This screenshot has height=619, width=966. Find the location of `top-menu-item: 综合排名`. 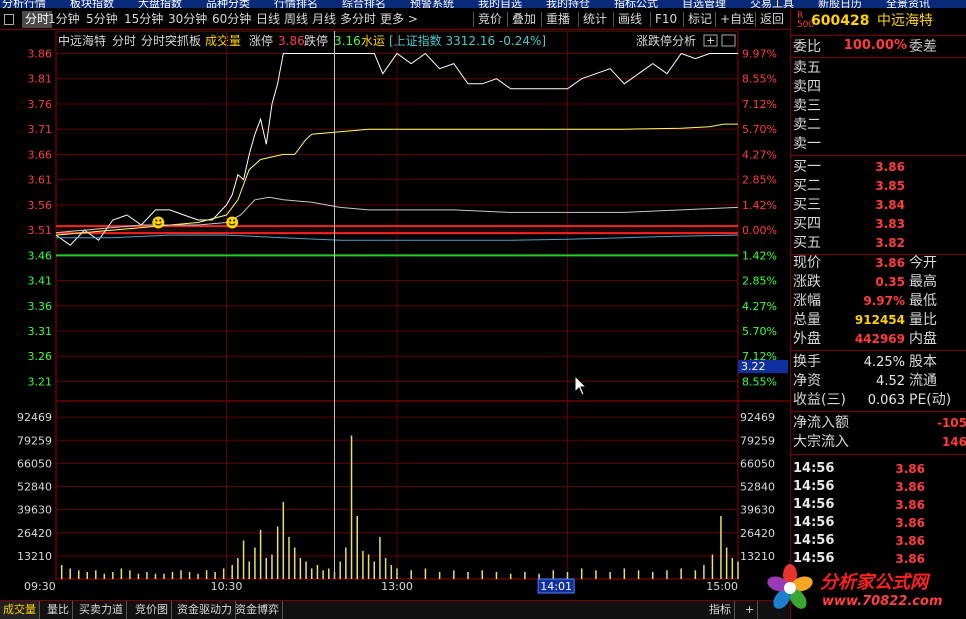

top-menu-item: 综合排名 is located at coordinates (364, 4).